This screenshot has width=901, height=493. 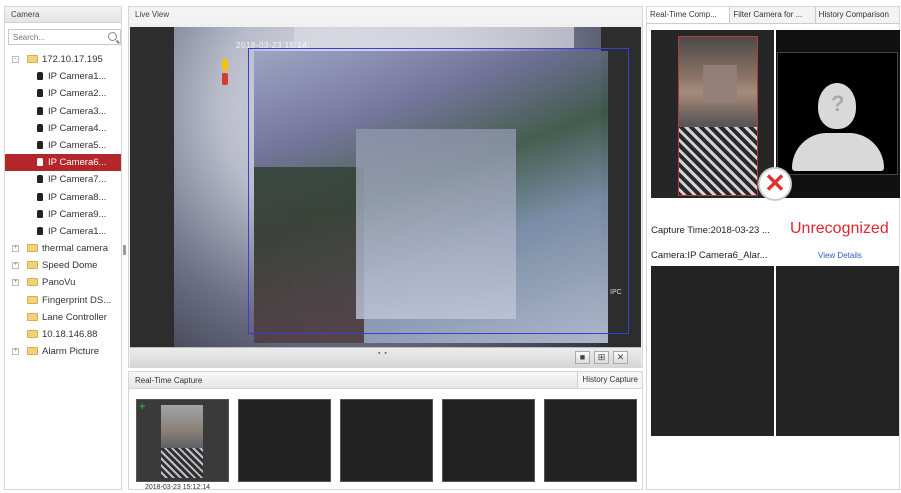 What do you see at coordinates (273, 45) in the screenshot?
I see `osd-timestamp: 2018-03-23 15:14:` at bounding box center [273, 45].